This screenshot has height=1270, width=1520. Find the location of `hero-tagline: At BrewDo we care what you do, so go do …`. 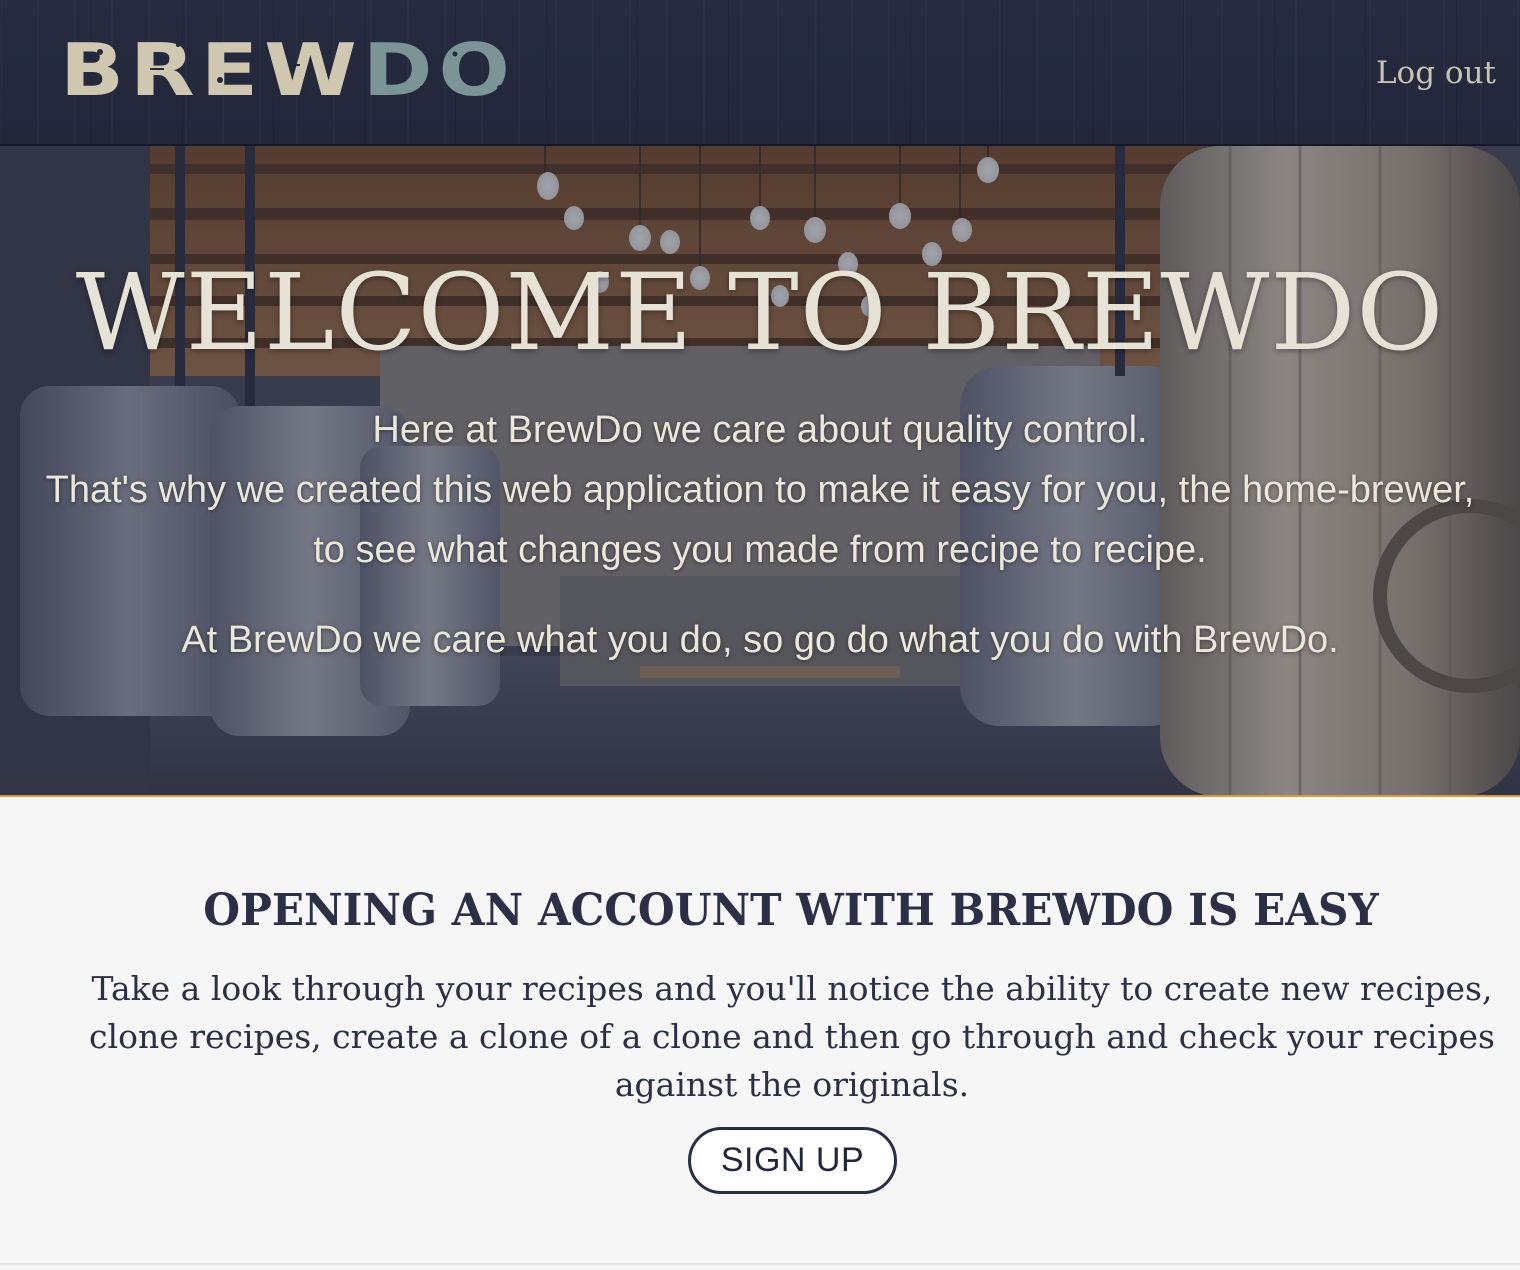

hero-tagline: At BrewDo we care what you do, so go do … is located at coordinates (760, 640).